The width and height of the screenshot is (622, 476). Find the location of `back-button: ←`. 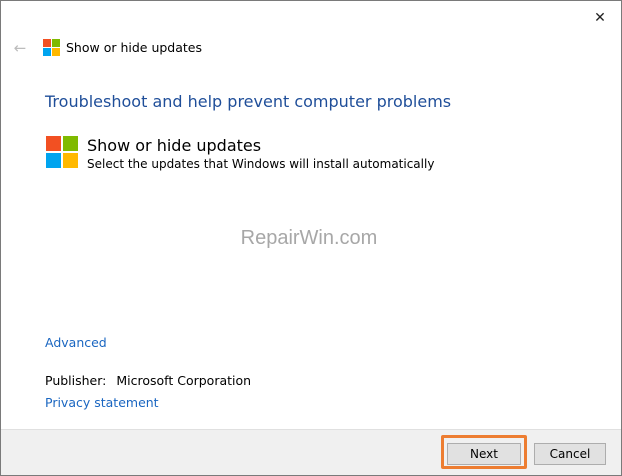

back-button: ← is located at coordinates (20, 48).